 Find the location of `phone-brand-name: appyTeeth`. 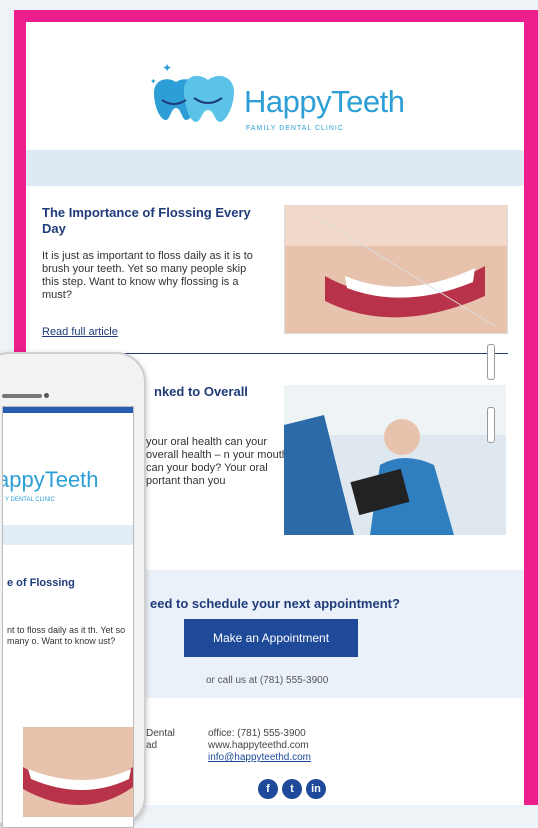

phone-brand-name: appyTeeth is located at coordinates (50, 479).